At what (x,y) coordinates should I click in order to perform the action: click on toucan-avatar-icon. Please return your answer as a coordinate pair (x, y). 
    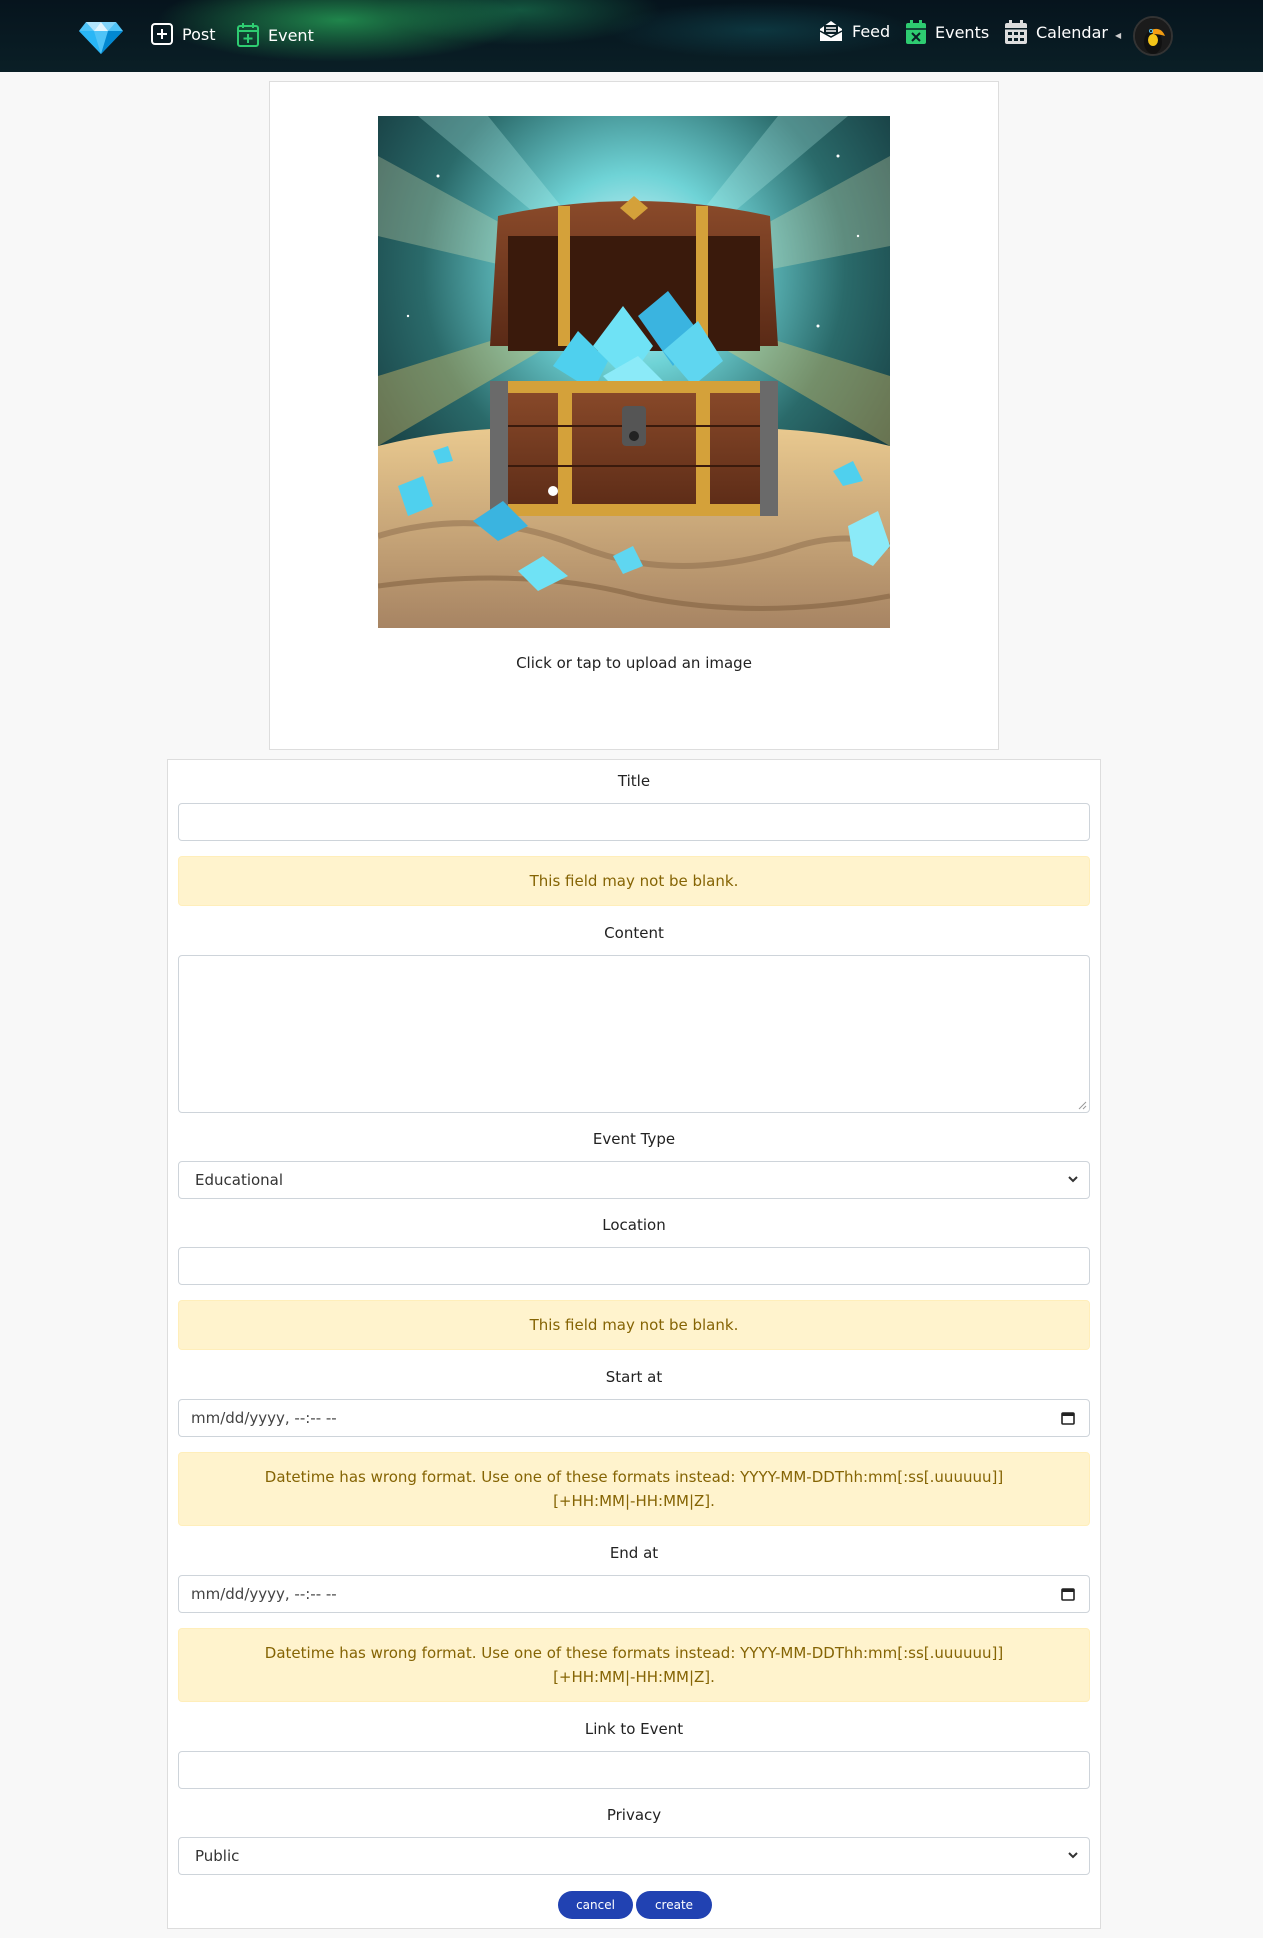
    Looking at the image, I should click on (1153, 36).